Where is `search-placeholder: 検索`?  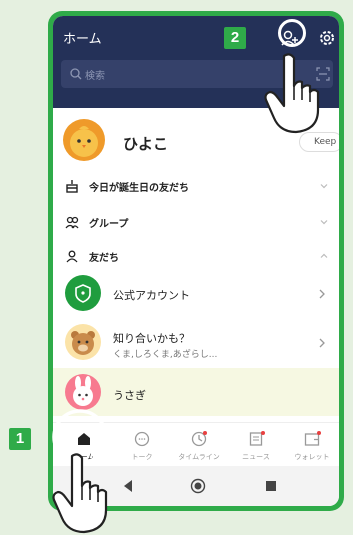
search-placeholder: 検索 is located at coordinates (95, 76).